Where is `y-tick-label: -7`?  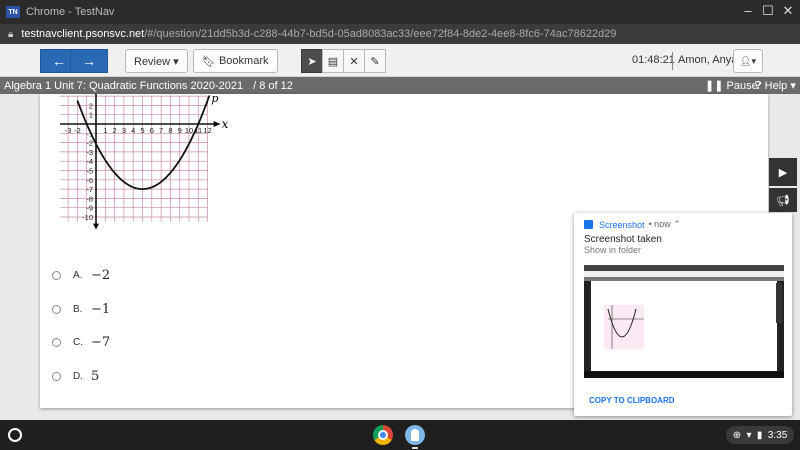 y-tick-label: -7 is located at coordinates (89, 189).